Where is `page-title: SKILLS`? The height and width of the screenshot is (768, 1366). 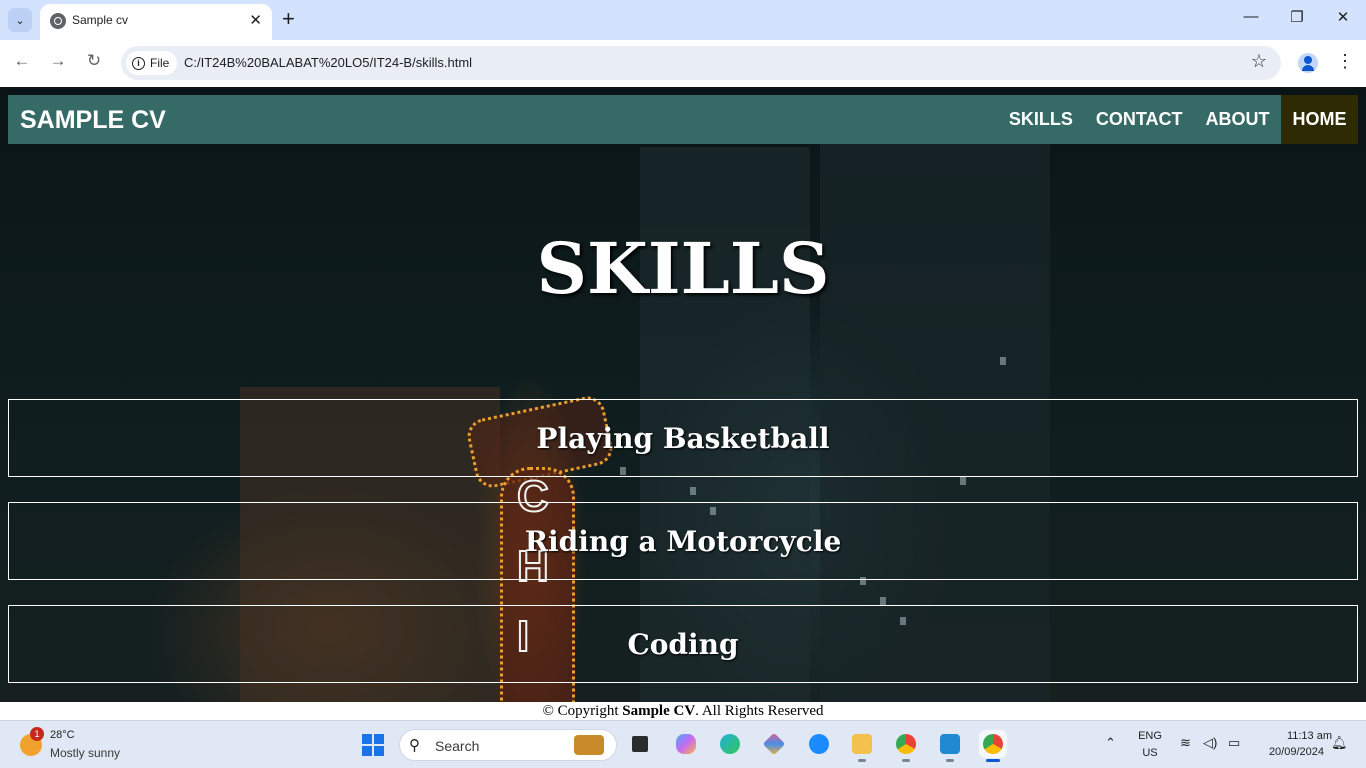 page-title: SKILLS is located at coordinates (683, 268).